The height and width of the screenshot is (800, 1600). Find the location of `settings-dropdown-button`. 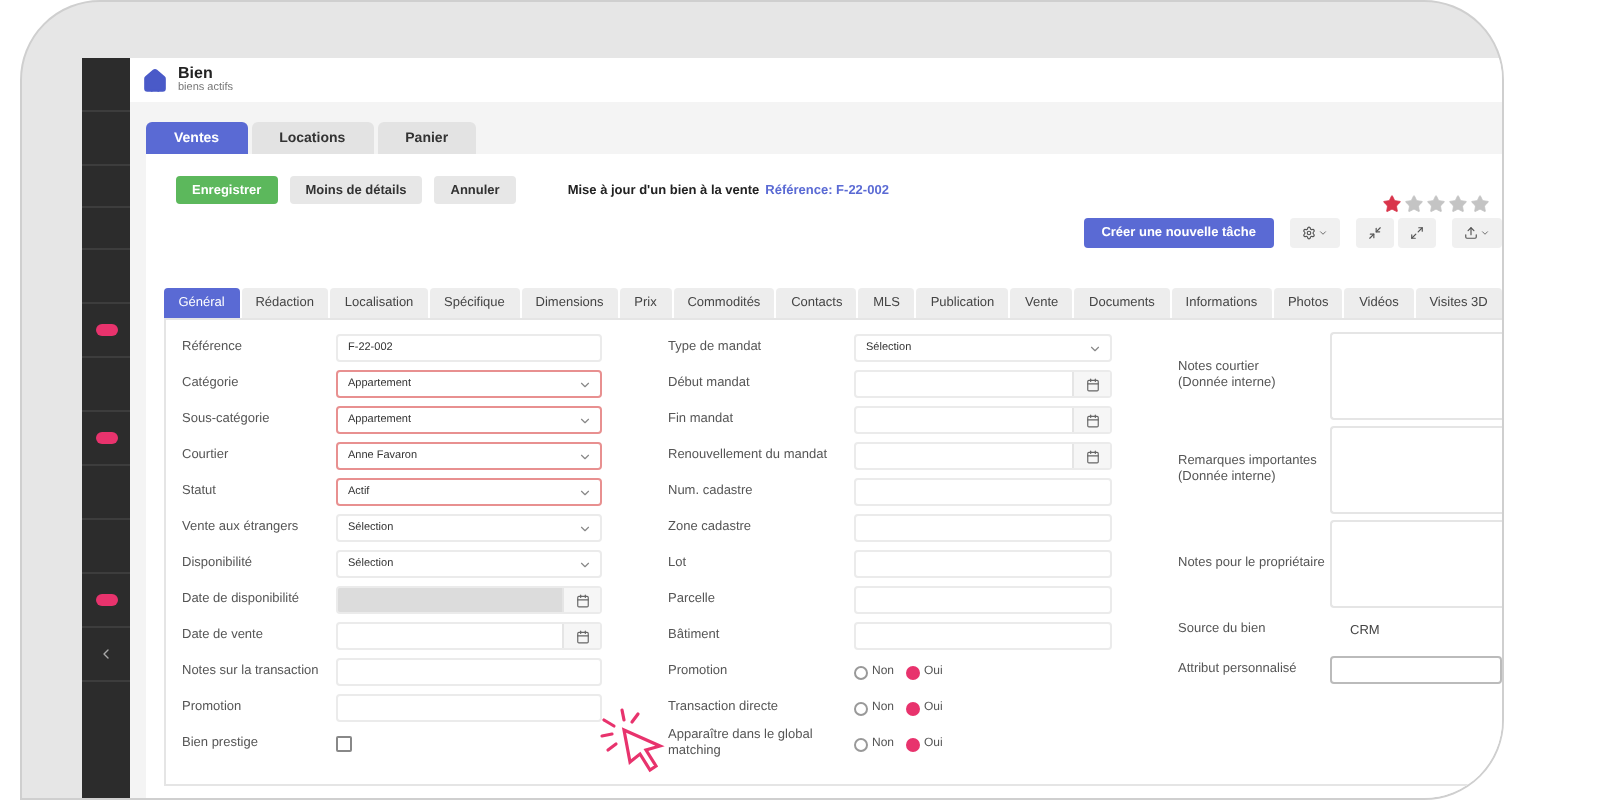

settings-dropdown-button is located at coordinates (1315, 233).